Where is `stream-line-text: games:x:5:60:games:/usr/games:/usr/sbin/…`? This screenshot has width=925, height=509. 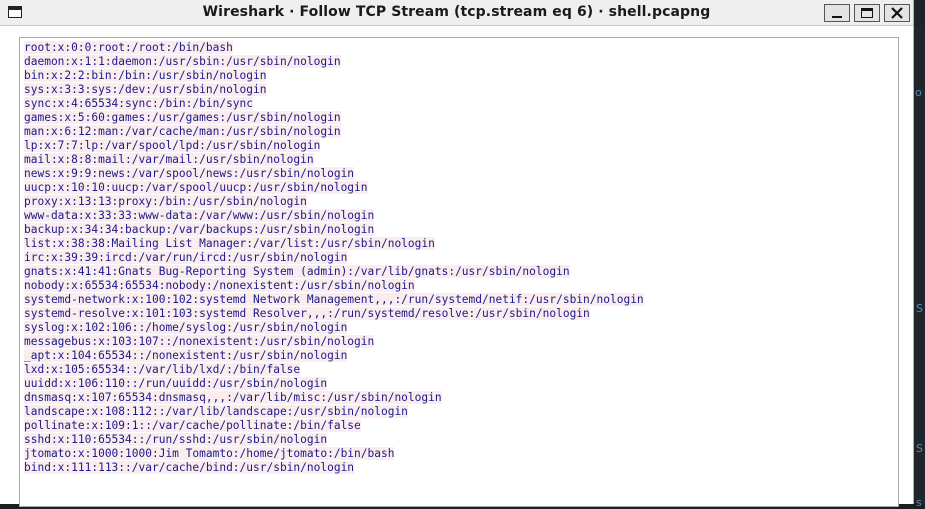 stream-line-text: games:x:5:60:games:/usr/games:/usr/sbin/… is located at coordinates (182, 117).